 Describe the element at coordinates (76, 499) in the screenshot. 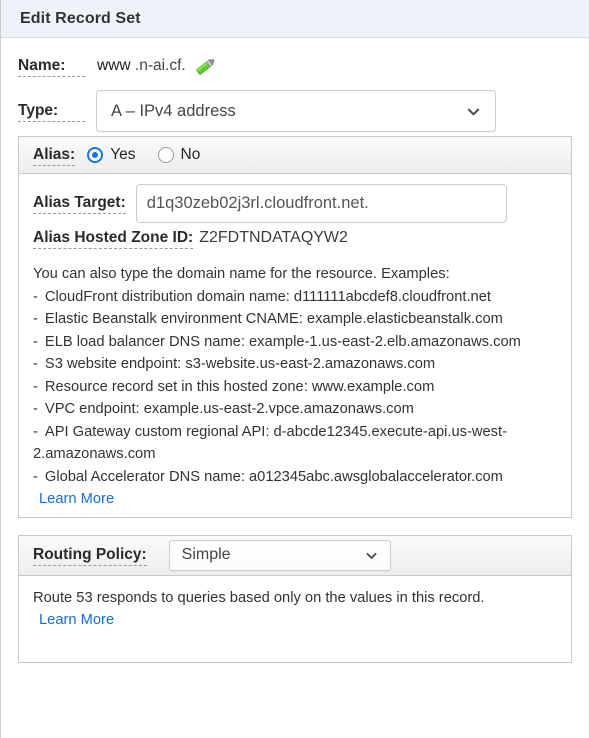

I see `alias-learn-more-link: Learn More` at that location.